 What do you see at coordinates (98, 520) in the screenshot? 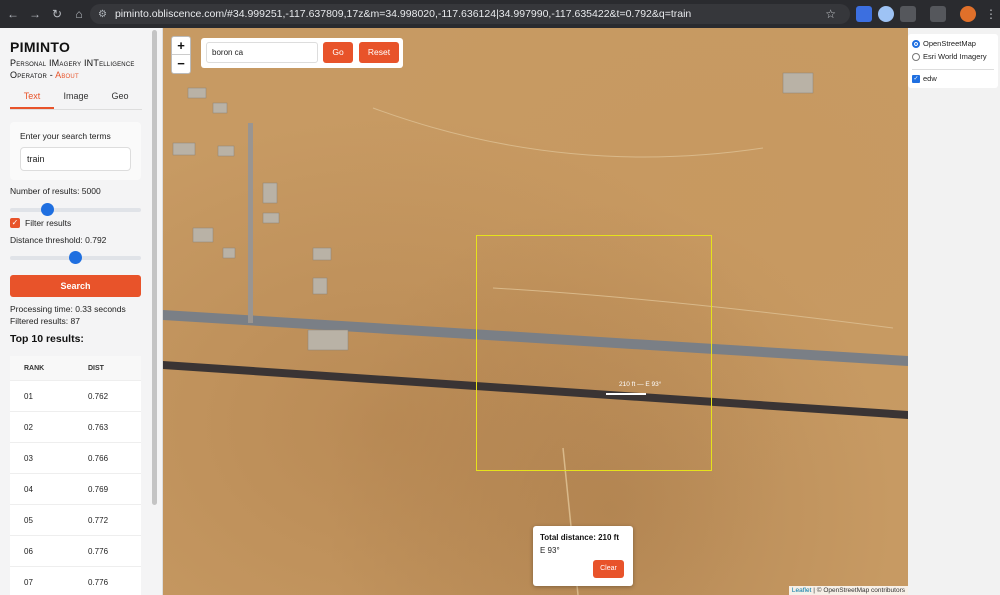
I see `dist-cell: 0.772` at bounding box center [98, 520].